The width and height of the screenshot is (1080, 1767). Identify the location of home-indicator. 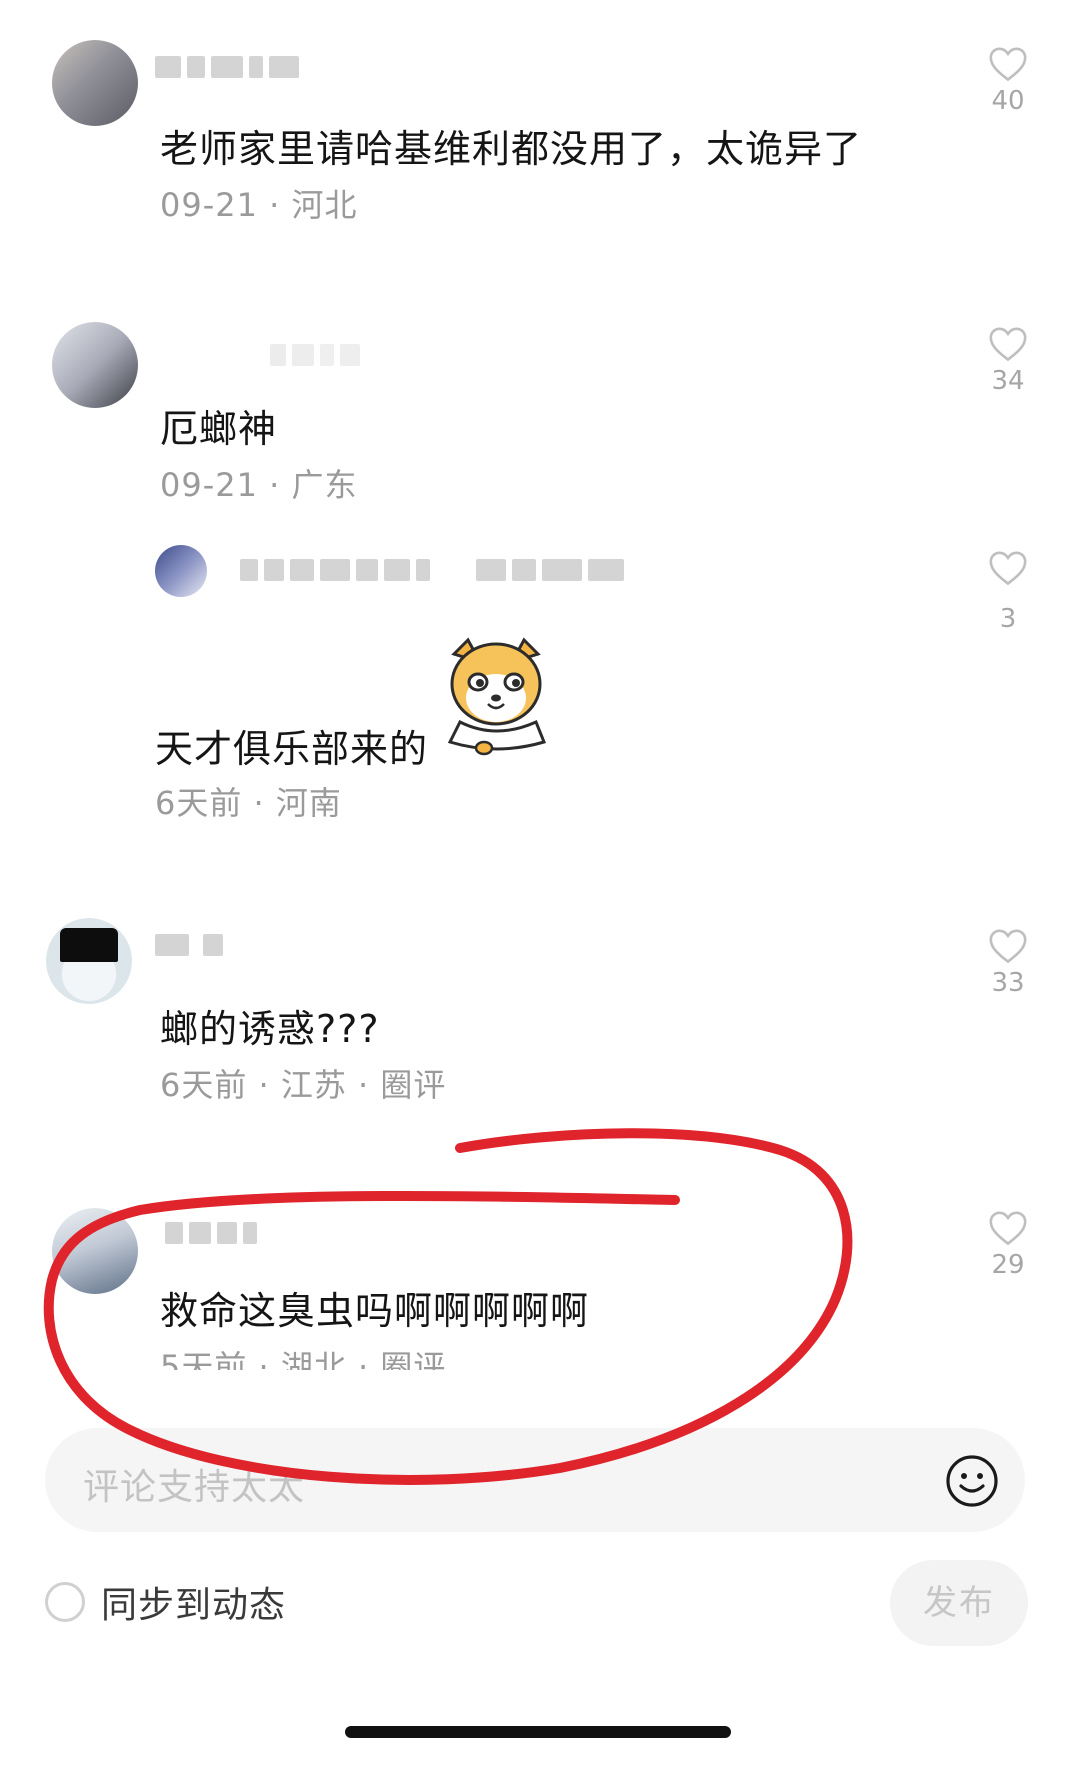
(538, 1732).